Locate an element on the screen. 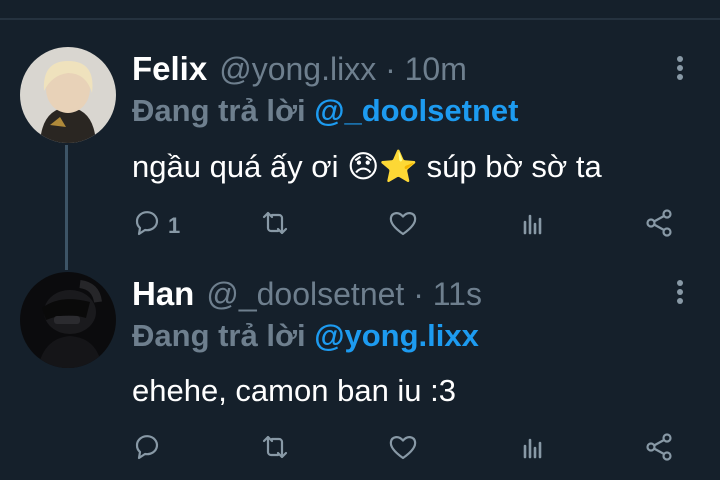 Image resolution: width=720 pixels, height=480 pixels. avatar-felix-image is located at coordinates (68, 95).